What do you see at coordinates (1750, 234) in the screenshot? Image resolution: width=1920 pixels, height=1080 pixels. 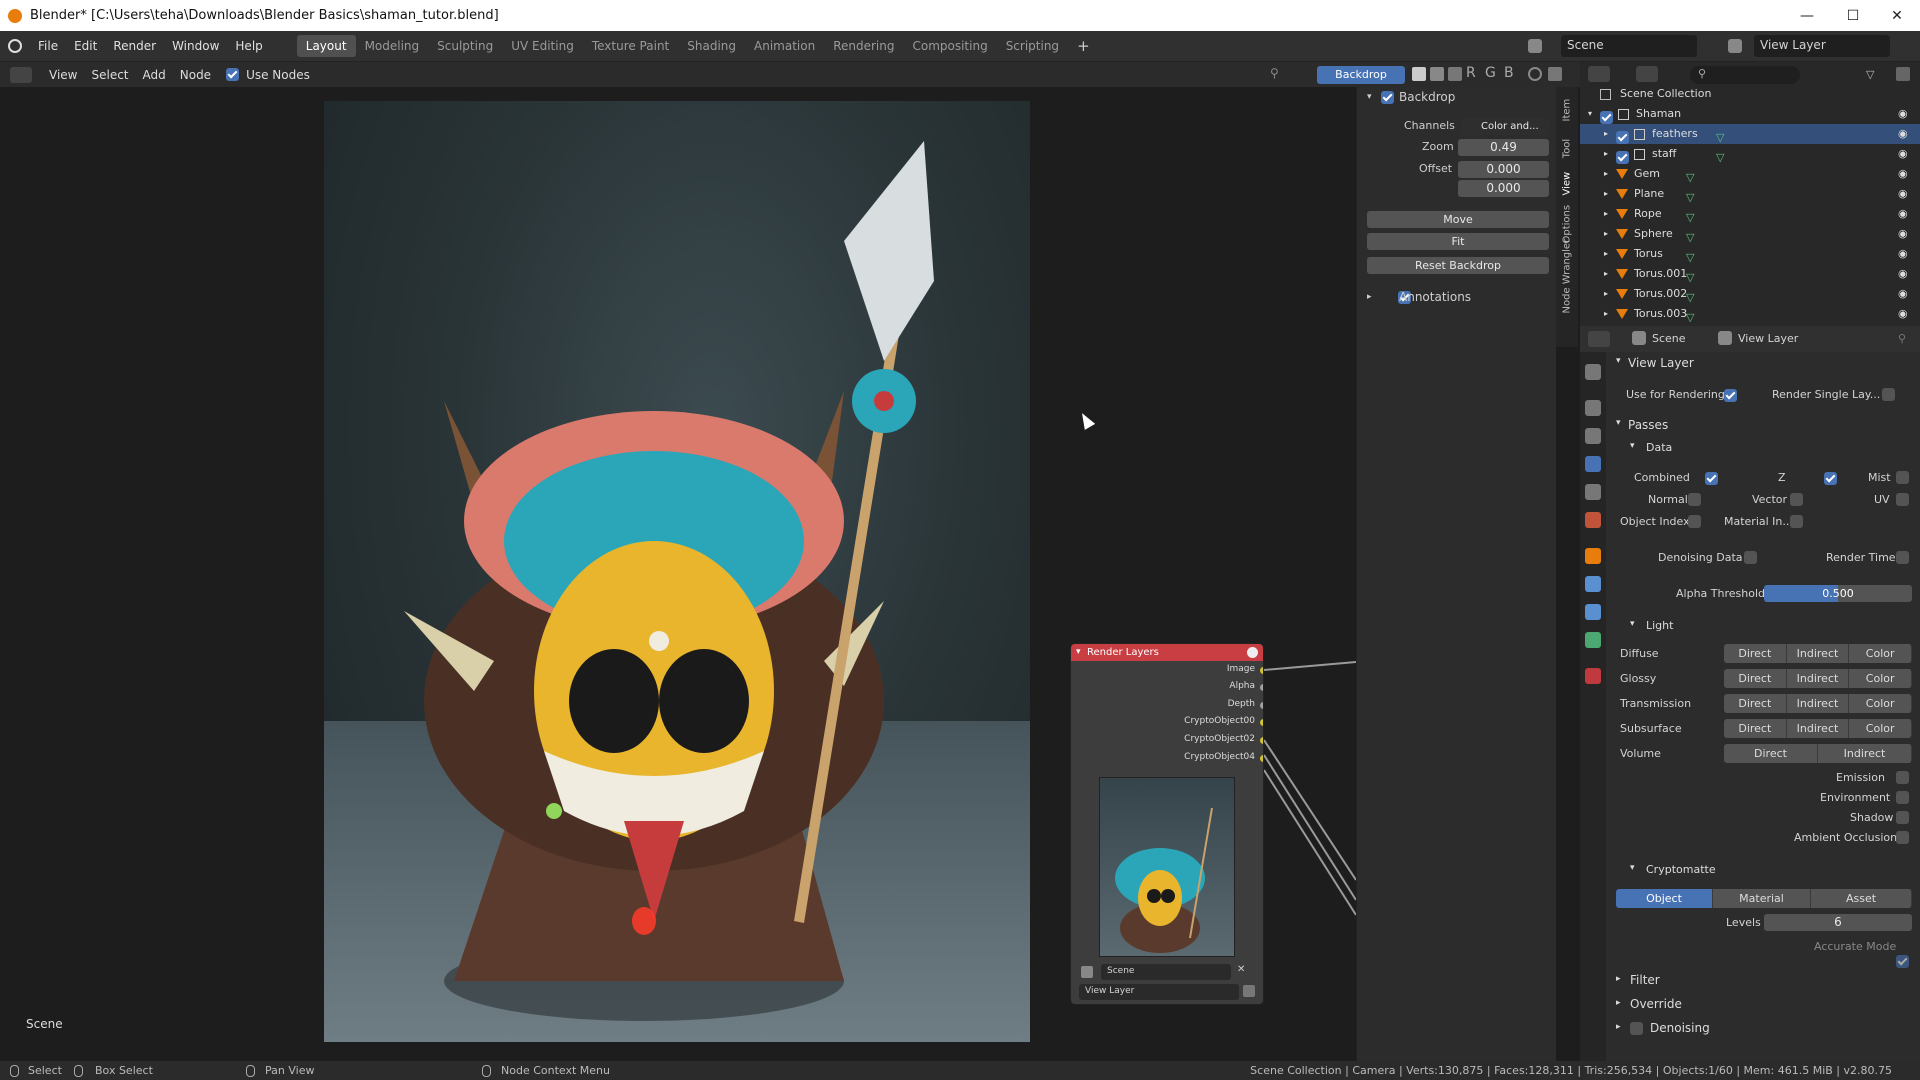 I see `outliner-row: ▸ Sphere ▽ ◉` at bounding box center [1750, 234].